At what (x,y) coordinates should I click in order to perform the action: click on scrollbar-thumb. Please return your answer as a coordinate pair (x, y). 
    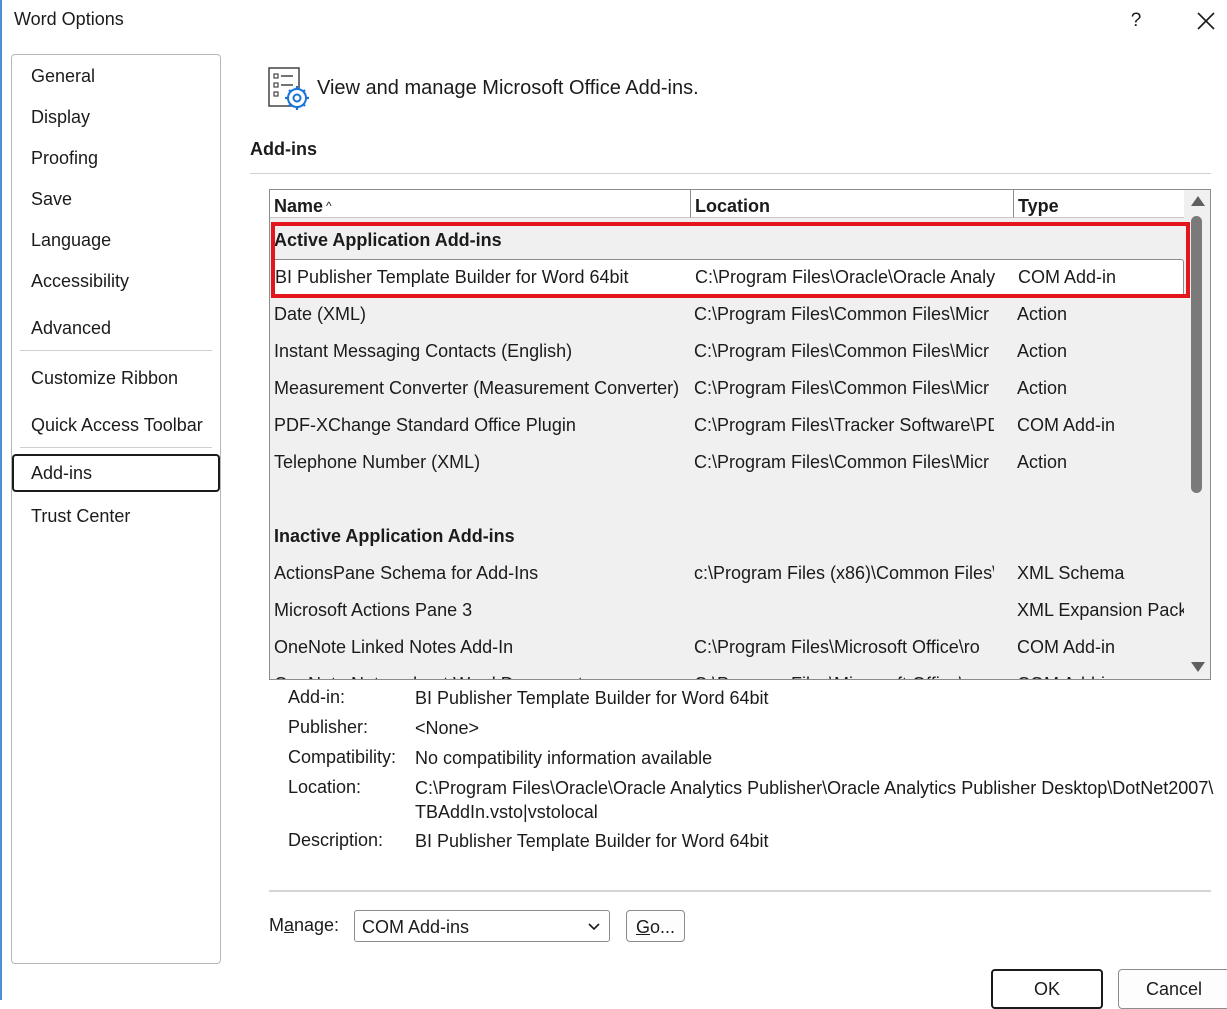
    Looking at the image, I should click on (1196, 354).